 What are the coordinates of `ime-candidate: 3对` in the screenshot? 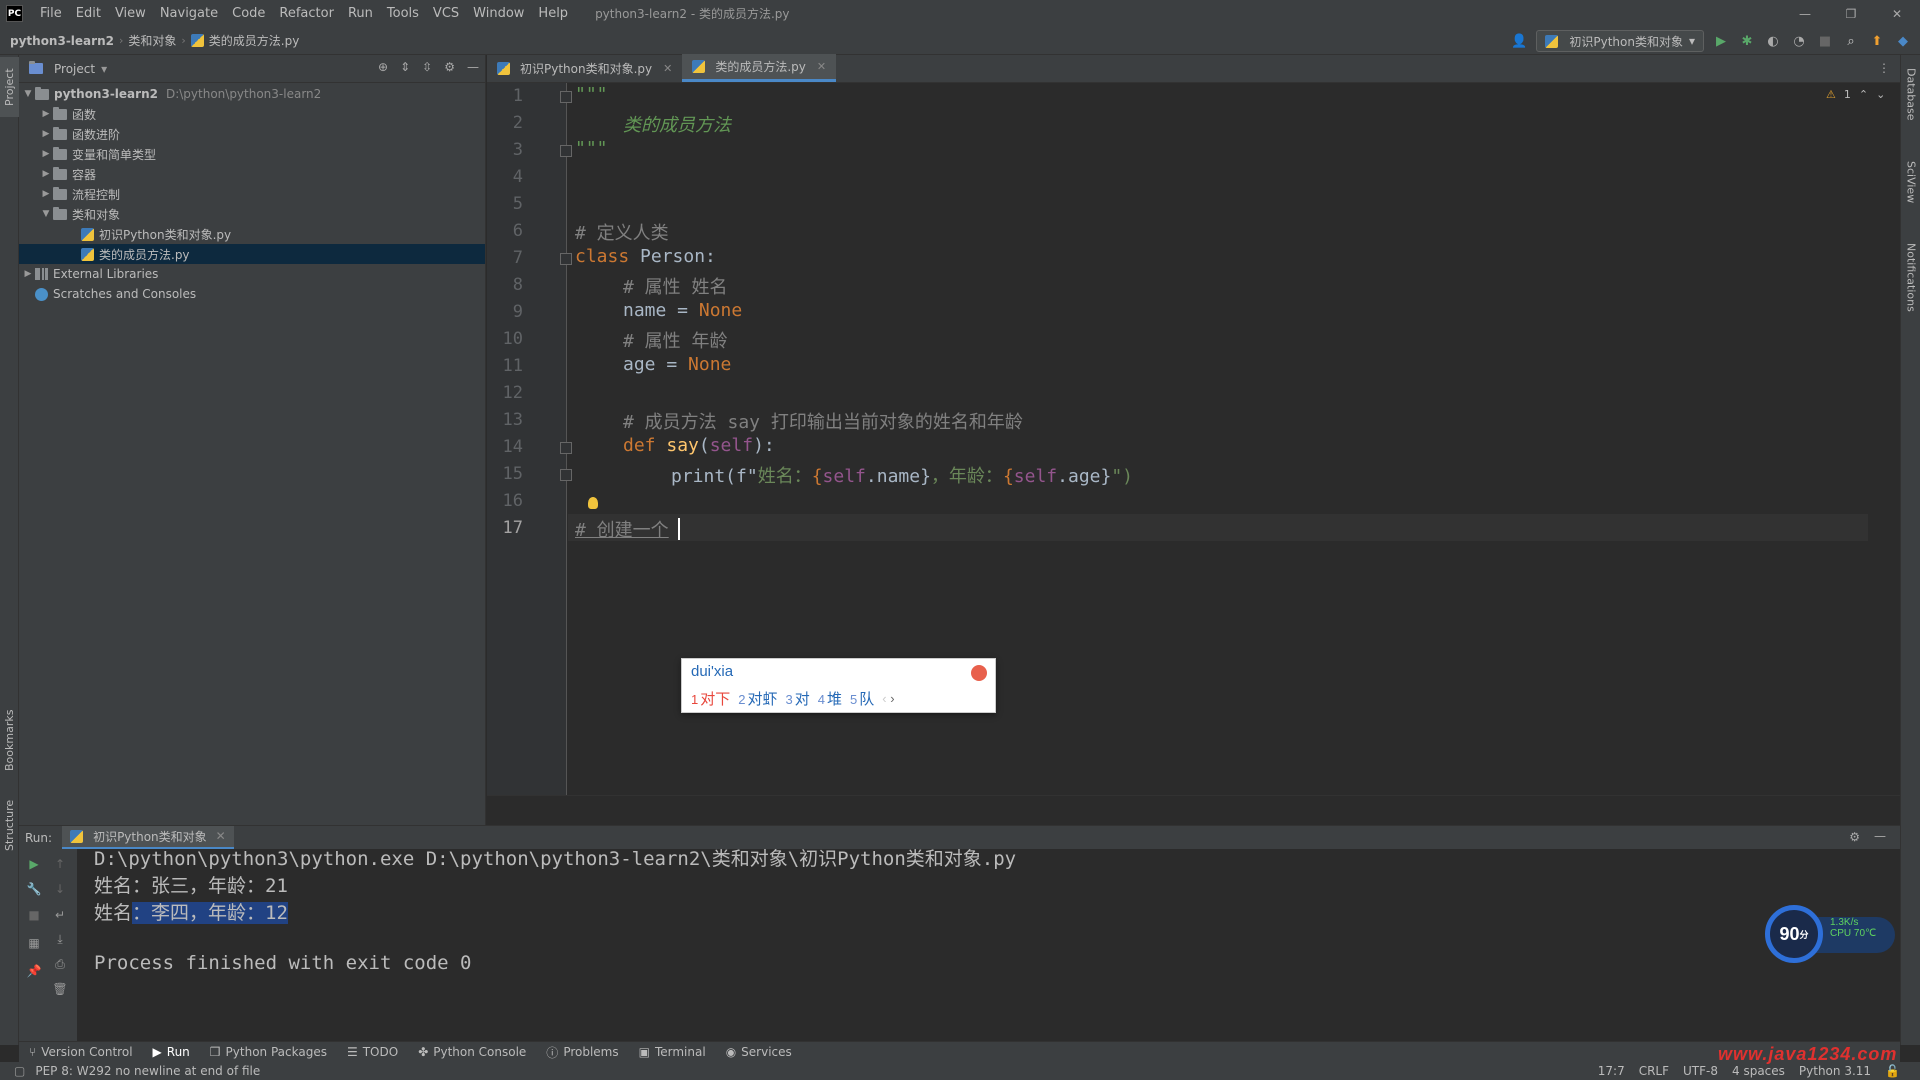 It's located at (798, 698).